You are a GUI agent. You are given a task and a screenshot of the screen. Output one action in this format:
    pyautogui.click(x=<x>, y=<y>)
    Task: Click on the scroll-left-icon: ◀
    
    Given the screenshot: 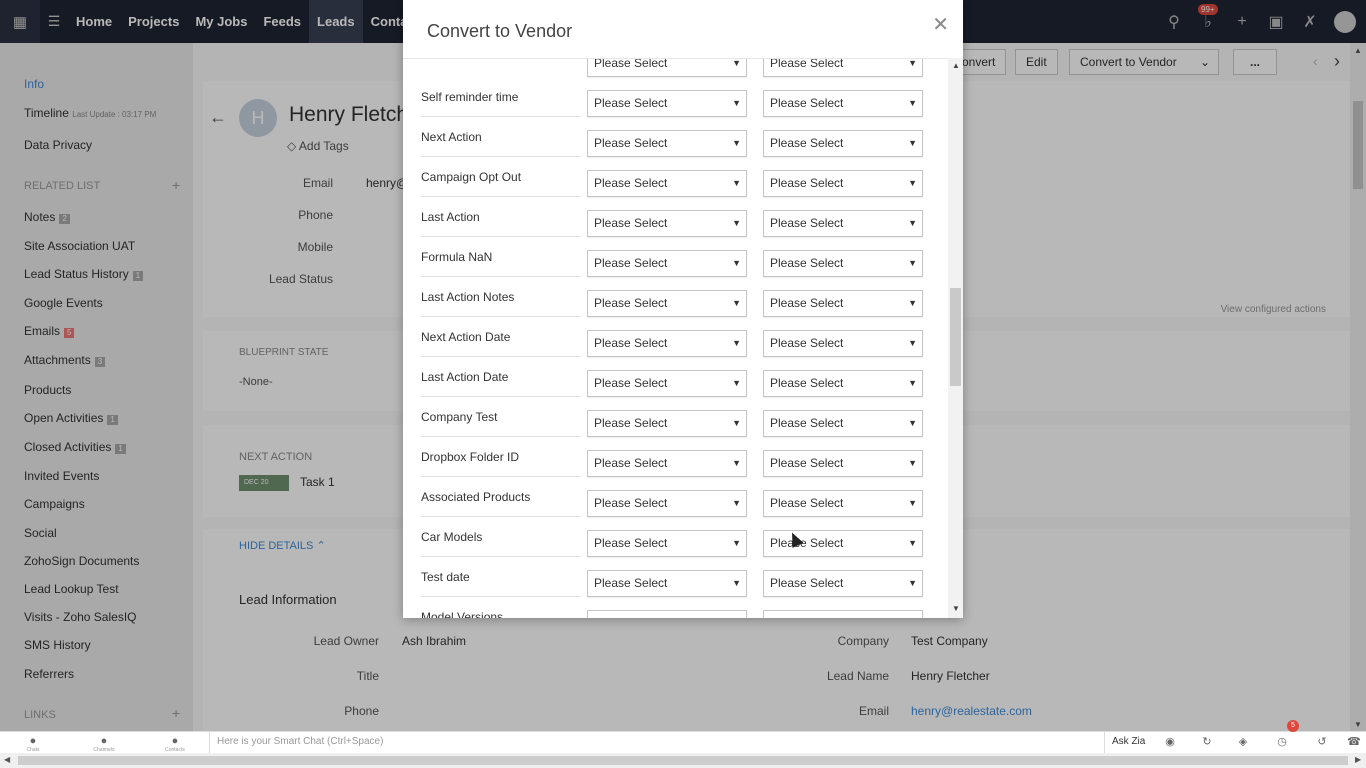 What is the action you would take?
    pyautogui.click(x=7, y=759)
    